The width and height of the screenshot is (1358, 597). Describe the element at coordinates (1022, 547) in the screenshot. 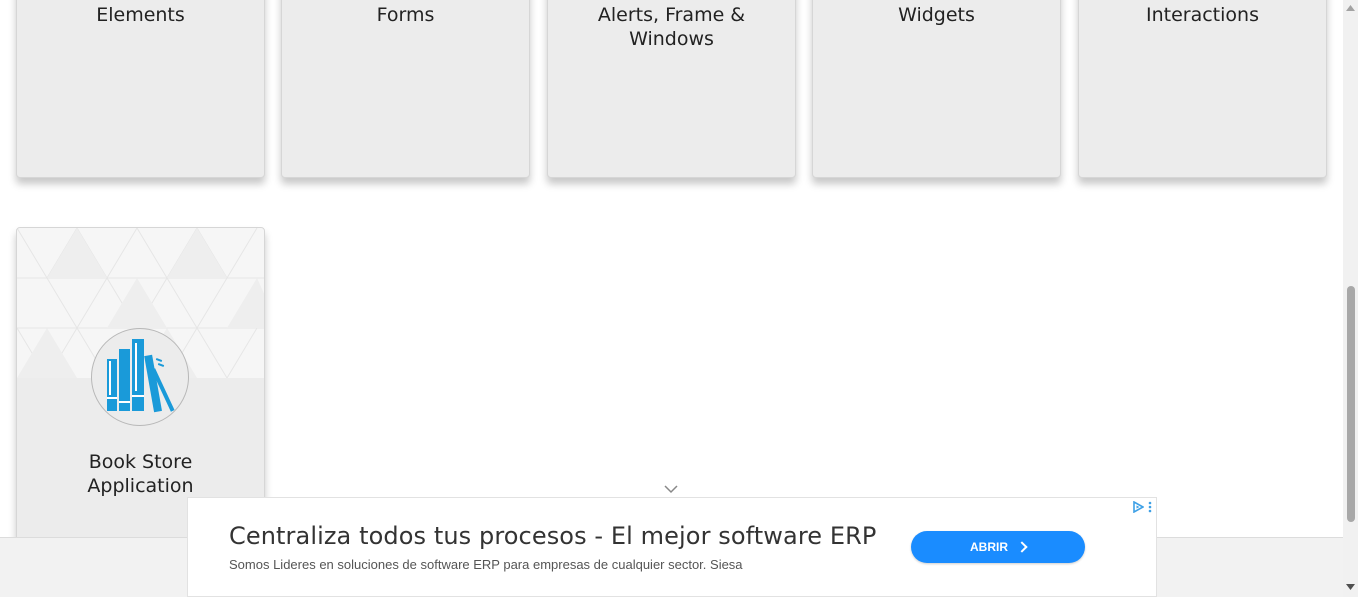

I see `chevron-right-icon` at that location.